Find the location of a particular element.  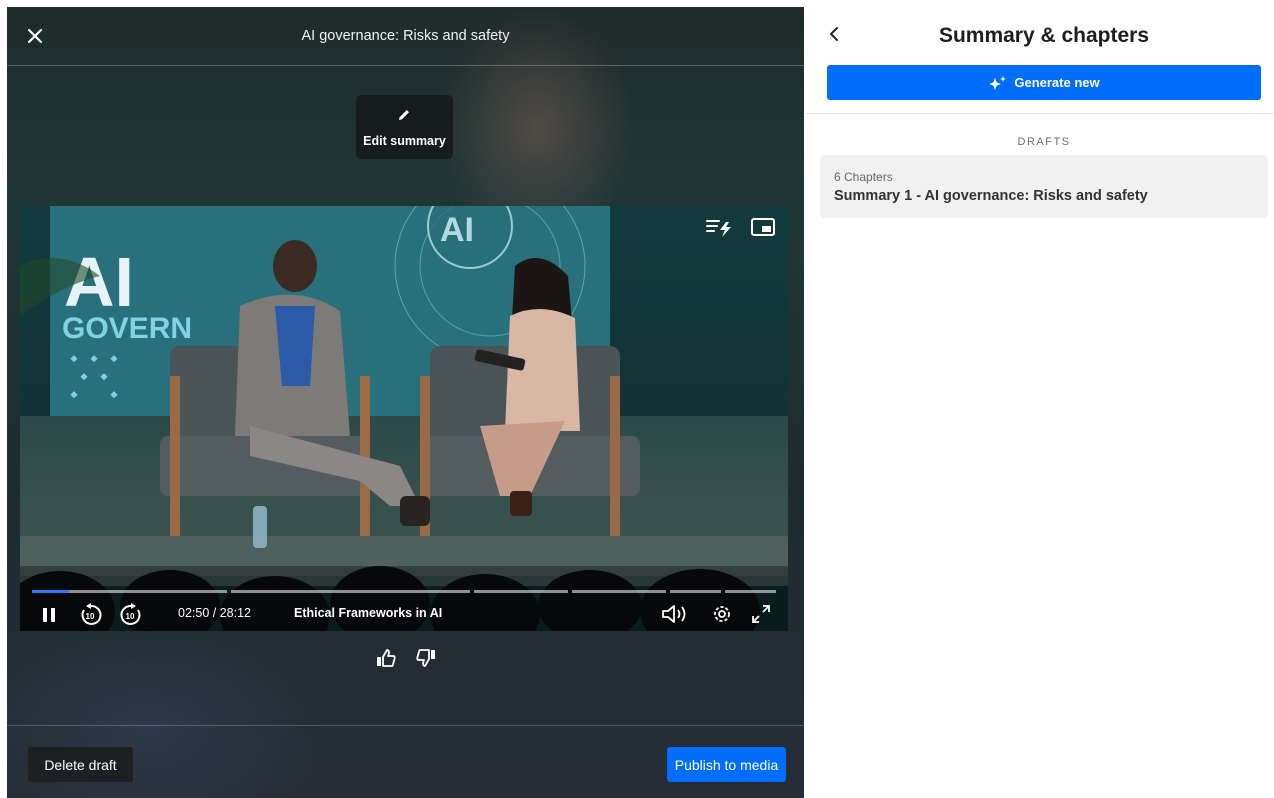

pencil-icon is located at coordinates (404, 115).